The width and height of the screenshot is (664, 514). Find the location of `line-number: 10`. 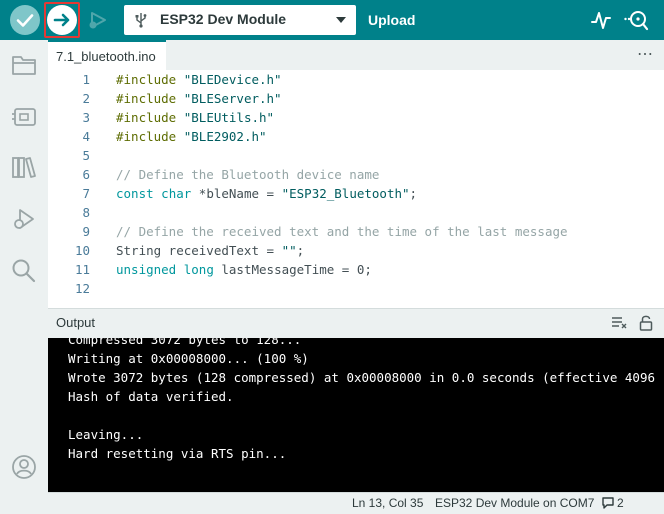

line-number: 10 is located at coordinates (82, 250).